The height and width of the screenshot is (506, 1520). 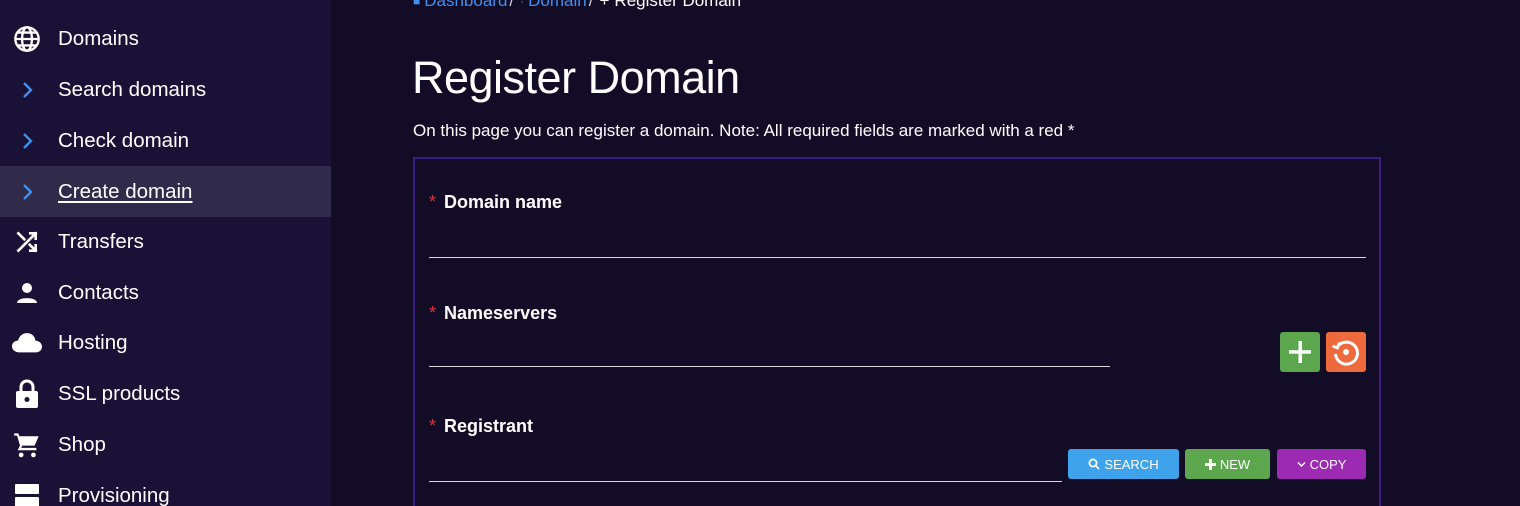 I want to click on add-nameserver-button, so click(x=1300, y=352).